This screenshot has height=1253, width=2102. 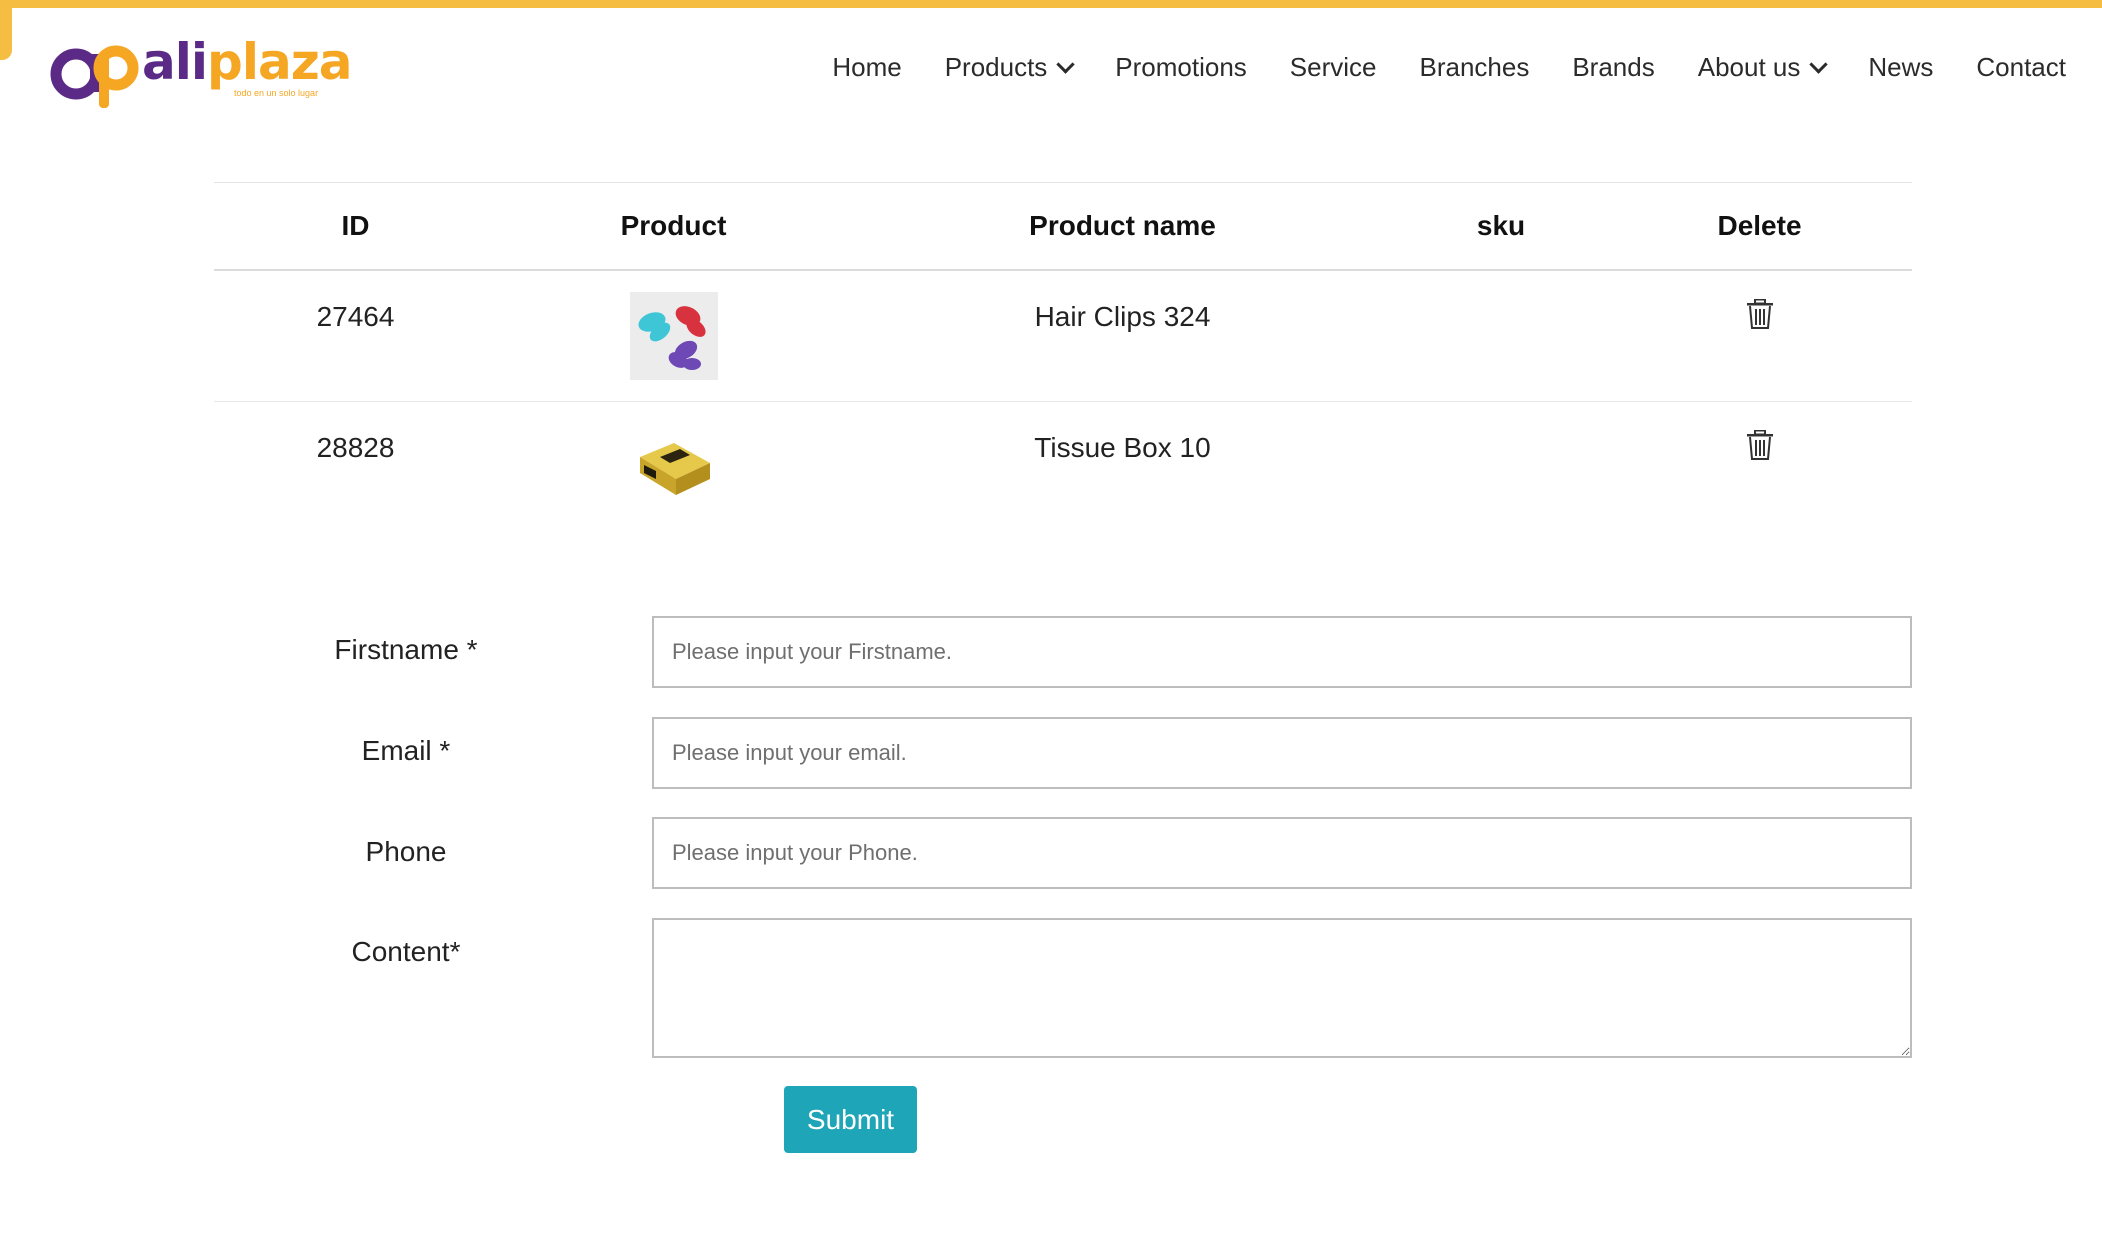 I want to click on nav-news: News, so click(x=1900, y=67).